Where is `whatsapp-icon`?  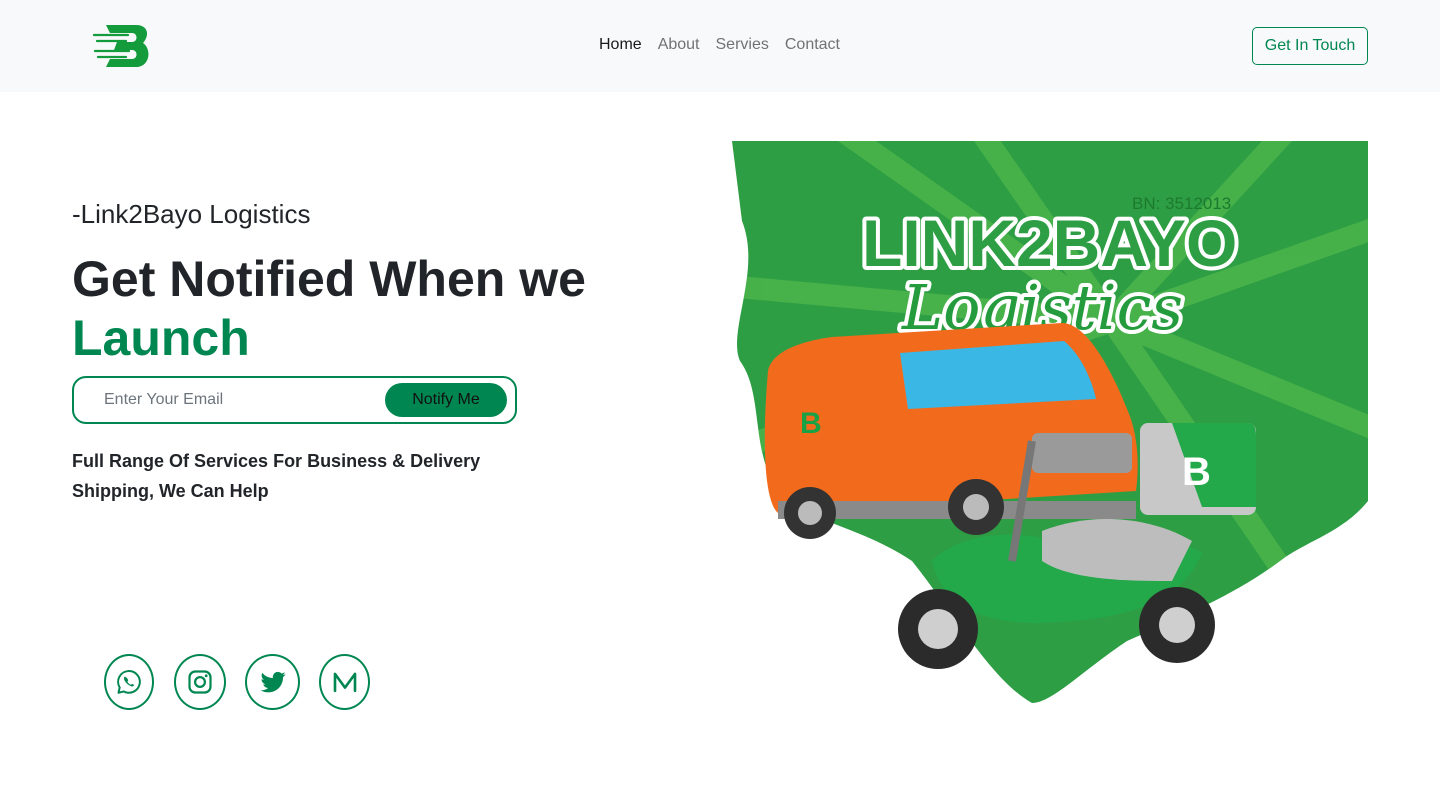
whatsapp-icon is located at coordinates (129, 682).